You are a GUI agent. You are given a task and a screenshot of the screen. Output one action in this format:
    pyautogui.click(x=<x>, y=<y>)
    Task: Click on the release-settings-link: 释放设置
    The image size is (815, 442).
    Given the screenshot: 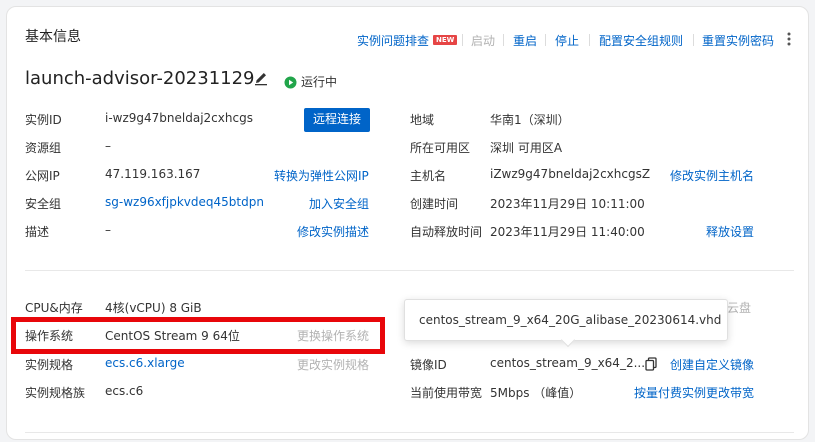 What is the action you would take?
    pyautogui.click(x=730, y=231)
    